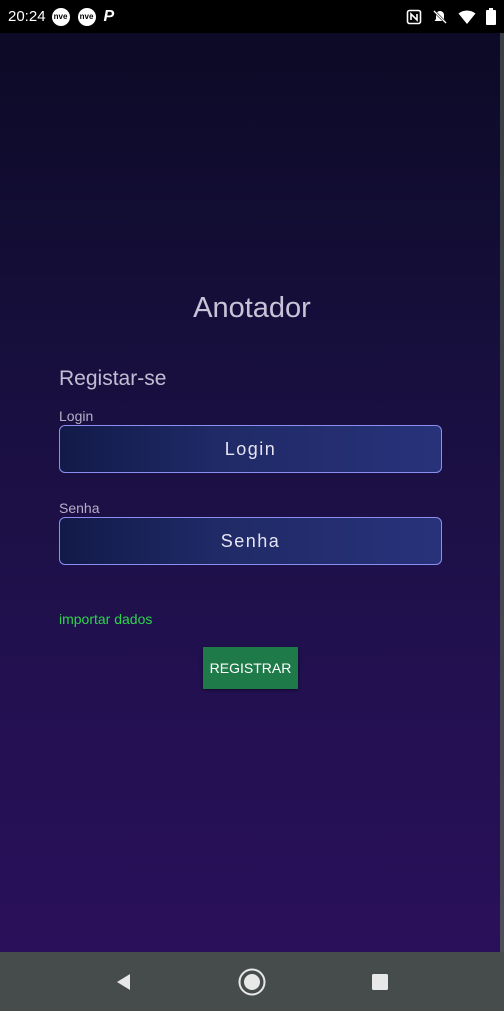  I want to click on page-subtitle: Registar-se, so click(113, 378).